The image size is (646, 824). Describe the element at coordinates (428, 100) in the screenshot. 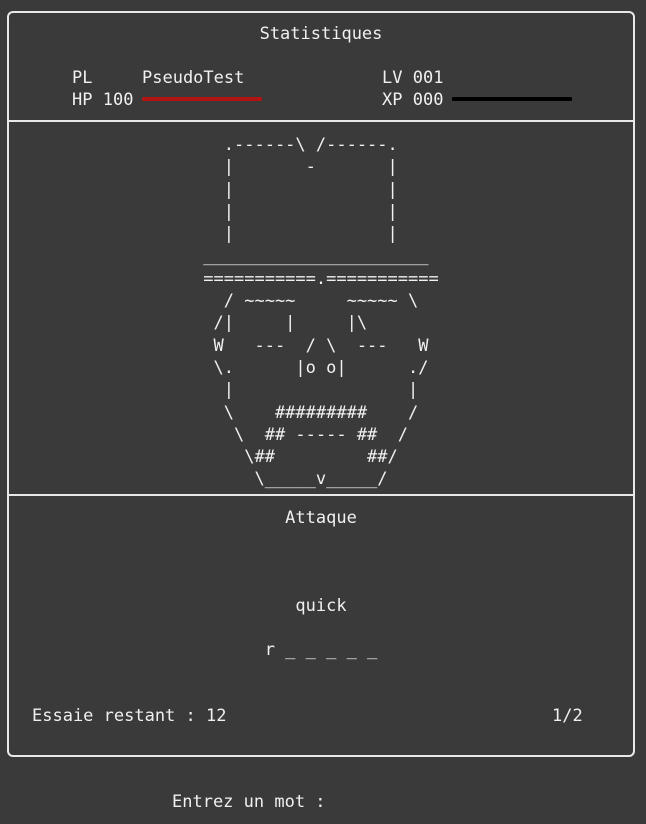

I see `xp-value: 000` at that location.